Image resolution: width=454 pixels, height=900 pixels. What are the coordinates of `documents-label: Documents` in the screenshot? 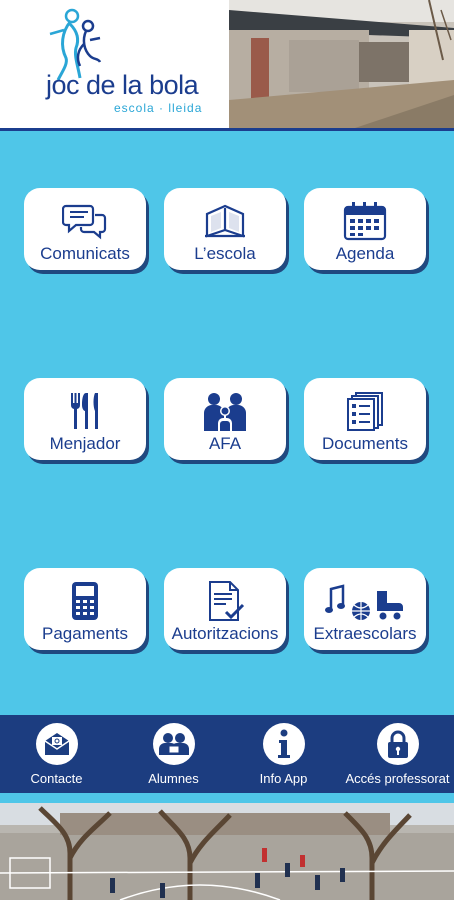 It's located at (365, 443).